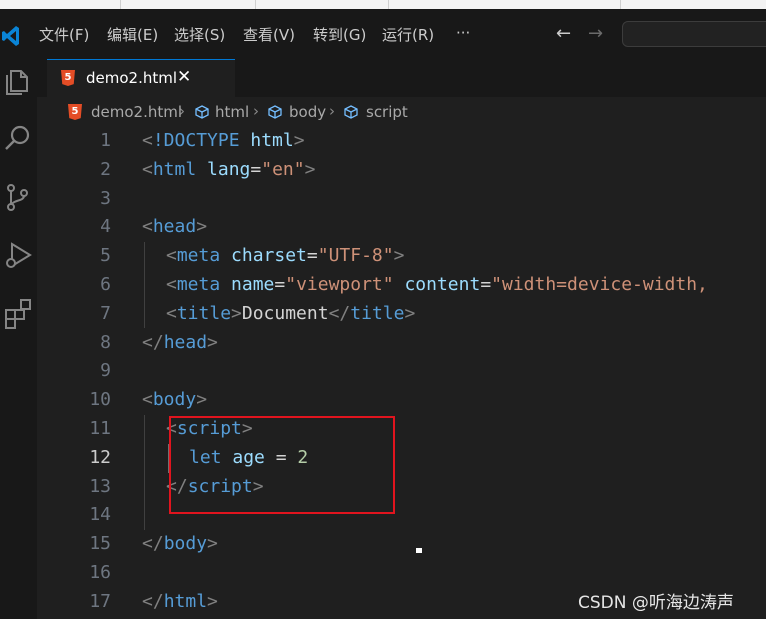  What do you see at coordinates (175, 227) in the screenshot?
I see `code-line-4: <head>` at bounding box center [175, 227].